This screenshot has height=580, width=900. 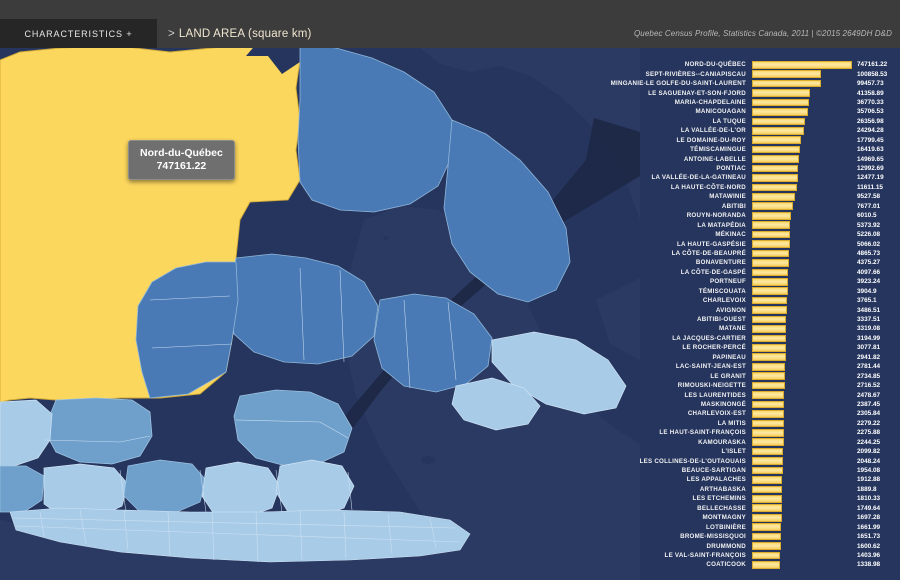 What do you see at coordinates (750, 281) in the screenshot?
I see `bar-chart-row: PORTNEUF 3923.24` at bounding box center [750, 281].